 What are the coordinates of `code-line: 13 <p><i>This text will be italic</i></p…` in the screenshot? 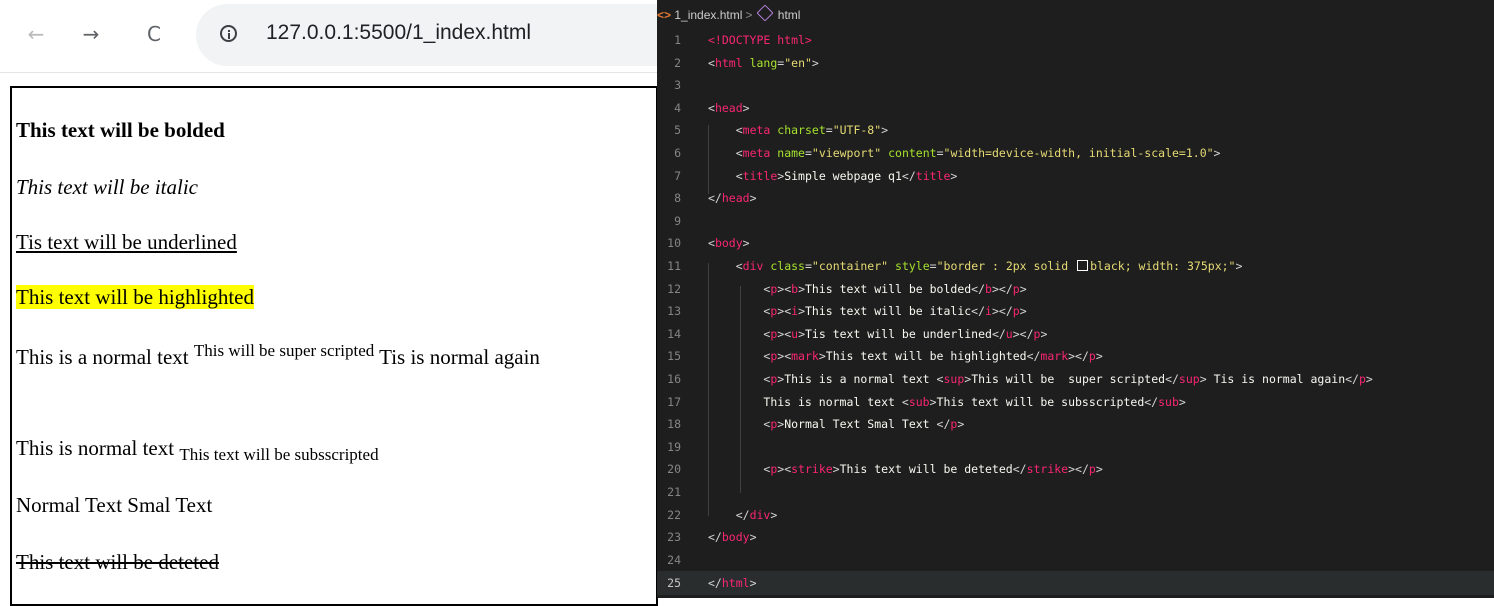 It's located at (1075, 311).